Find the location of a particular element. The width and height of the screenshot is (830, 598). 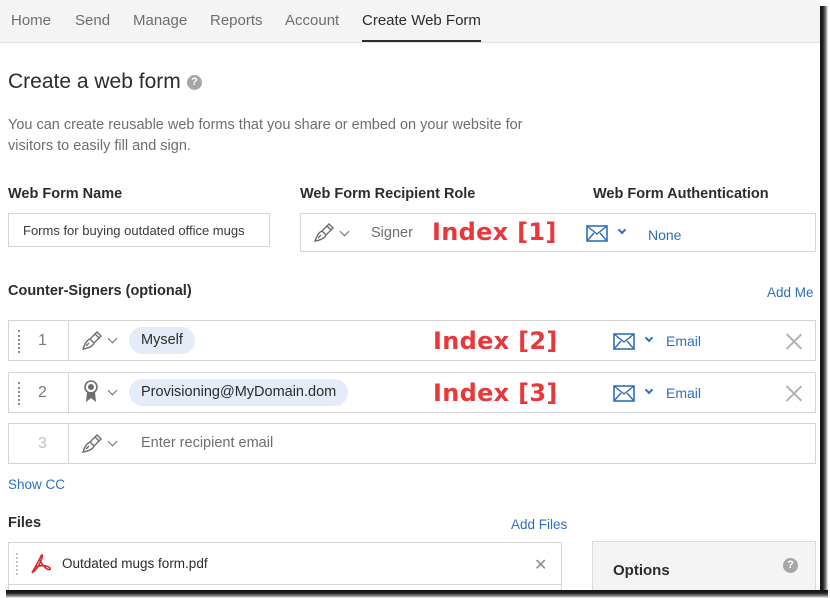

frame-shadow-right is located at coordinates (824, 301).